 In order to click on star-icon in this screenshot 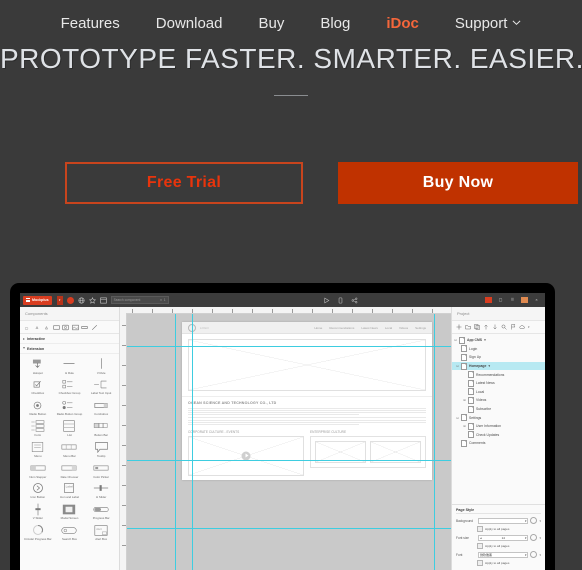, I will do `click(92, 300)`.